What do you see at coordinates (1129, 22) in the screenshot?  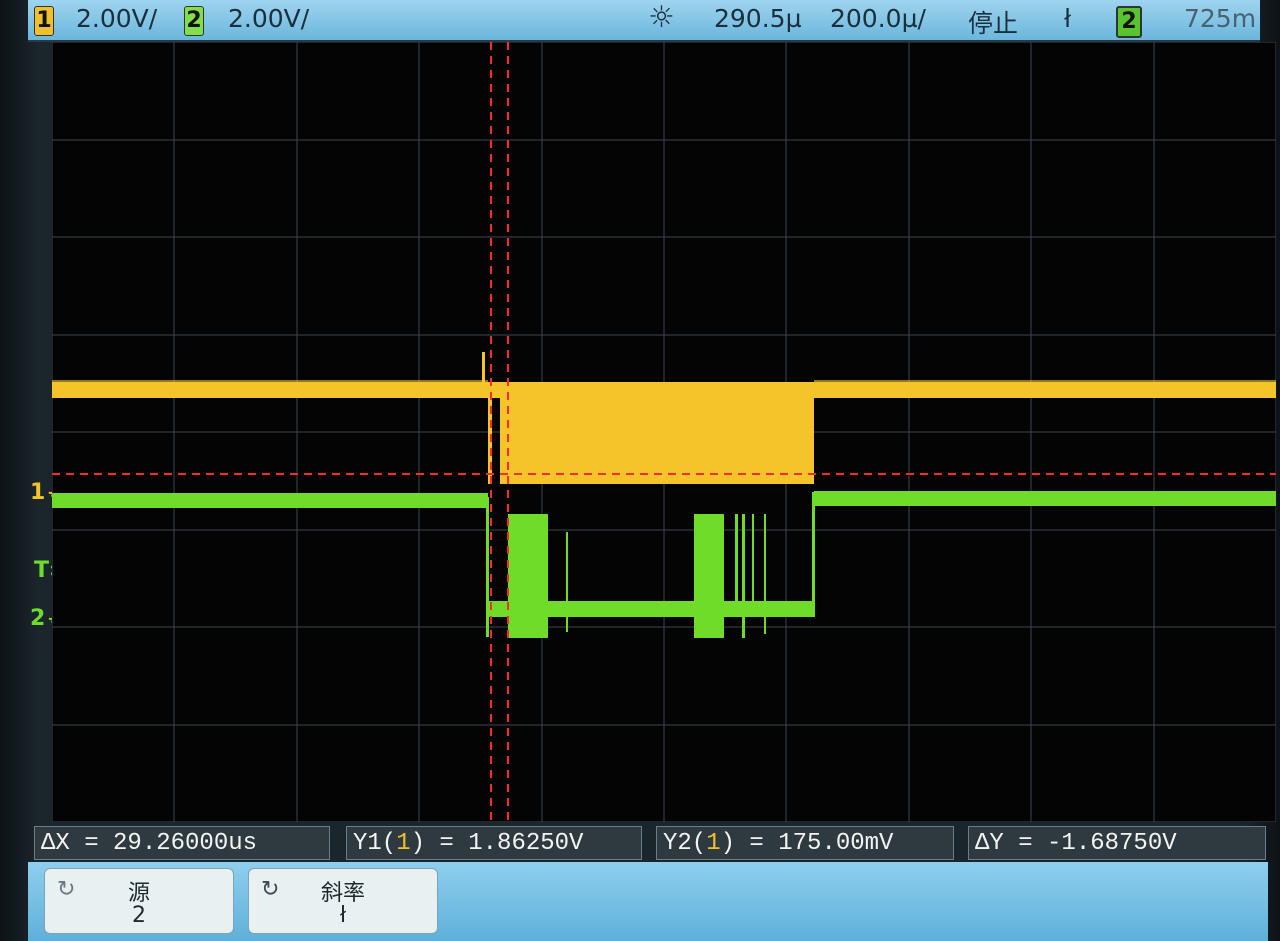 I see `trigger-source: 2` at bounding box center [1129, 22].